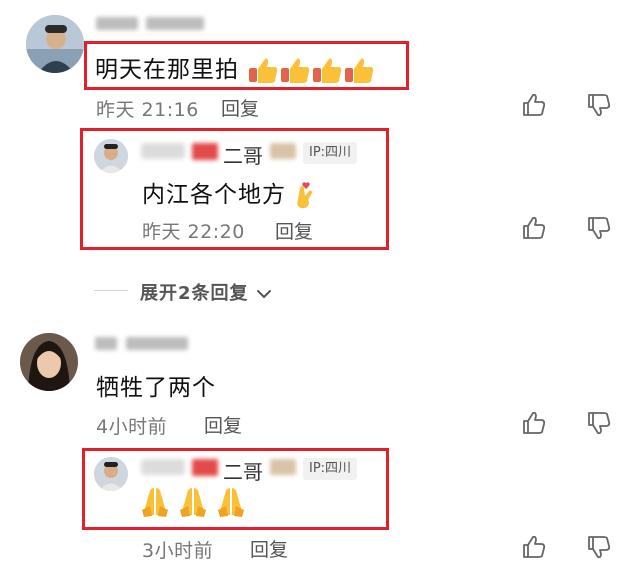 The height and width of the screenshot is (582, 641). What do you see at coordinates (132, 427) in the screenshot?
I see `comment-time: 4小时前` at bounding box center [132, 427].